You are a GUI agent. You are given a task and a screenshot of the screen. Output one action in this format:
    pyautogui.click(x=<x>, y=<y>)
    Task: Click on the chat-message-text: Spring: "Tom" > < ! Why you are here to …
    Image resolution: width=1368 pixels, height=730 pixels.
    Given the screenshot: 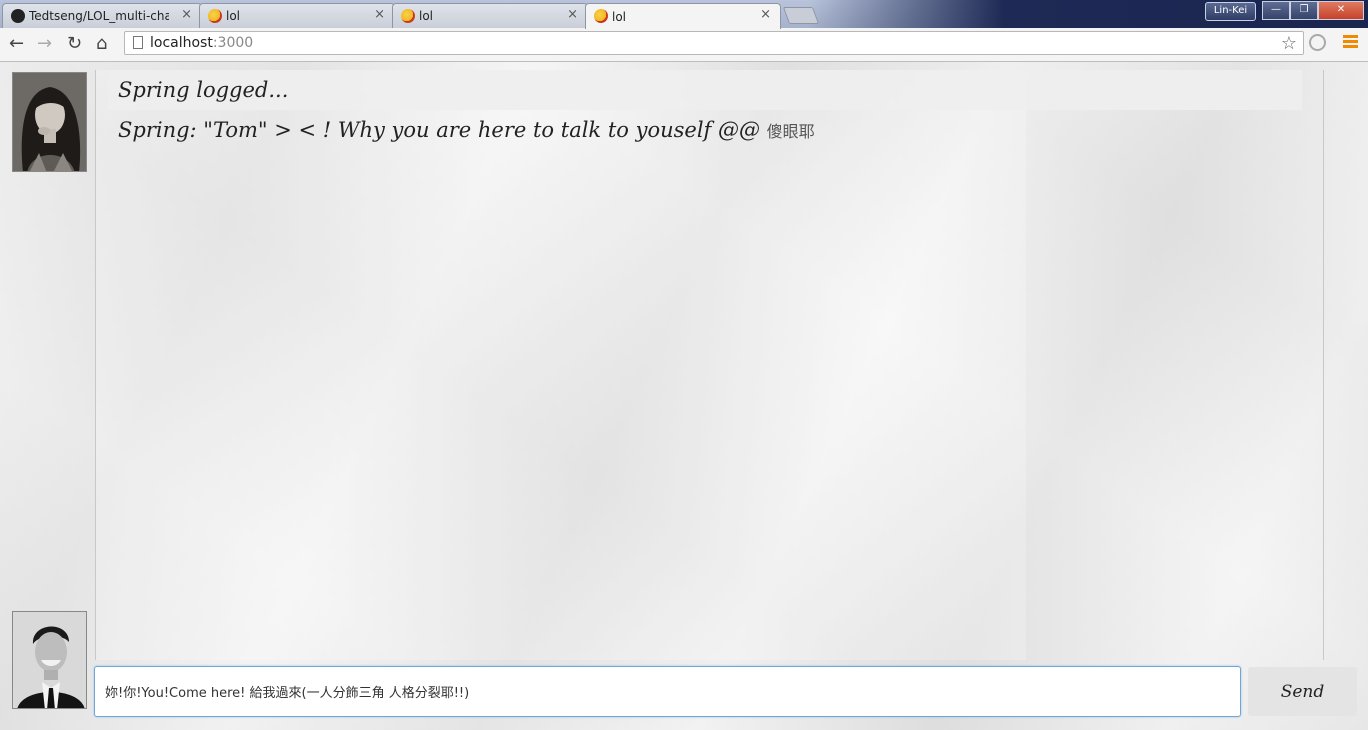 What is the action you would take?
    pyautogui.click(x=442, y=130)
    